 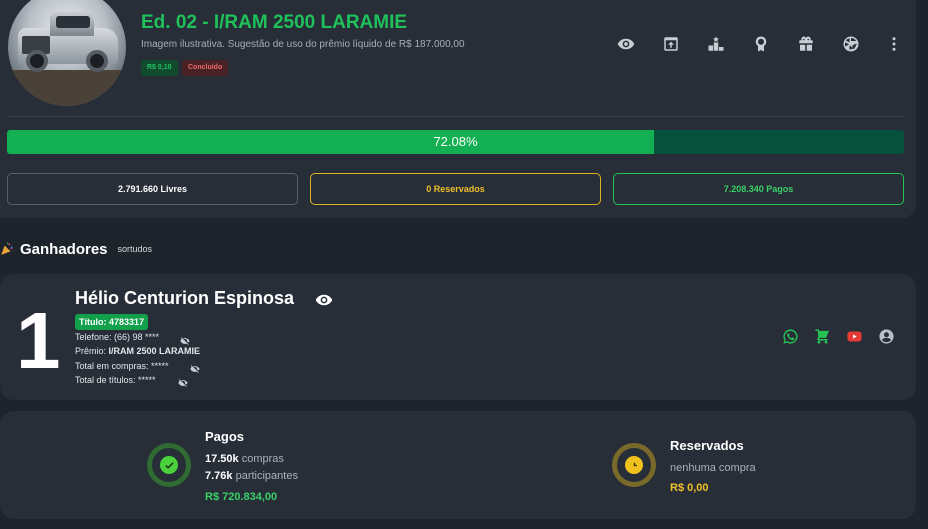 What do you see at coordinates (274, 22) in the screenshot?
I see `raffle-title: Ed. 02 - I/RAM 2500 LARAMIE` at bounding box center [274, 22].